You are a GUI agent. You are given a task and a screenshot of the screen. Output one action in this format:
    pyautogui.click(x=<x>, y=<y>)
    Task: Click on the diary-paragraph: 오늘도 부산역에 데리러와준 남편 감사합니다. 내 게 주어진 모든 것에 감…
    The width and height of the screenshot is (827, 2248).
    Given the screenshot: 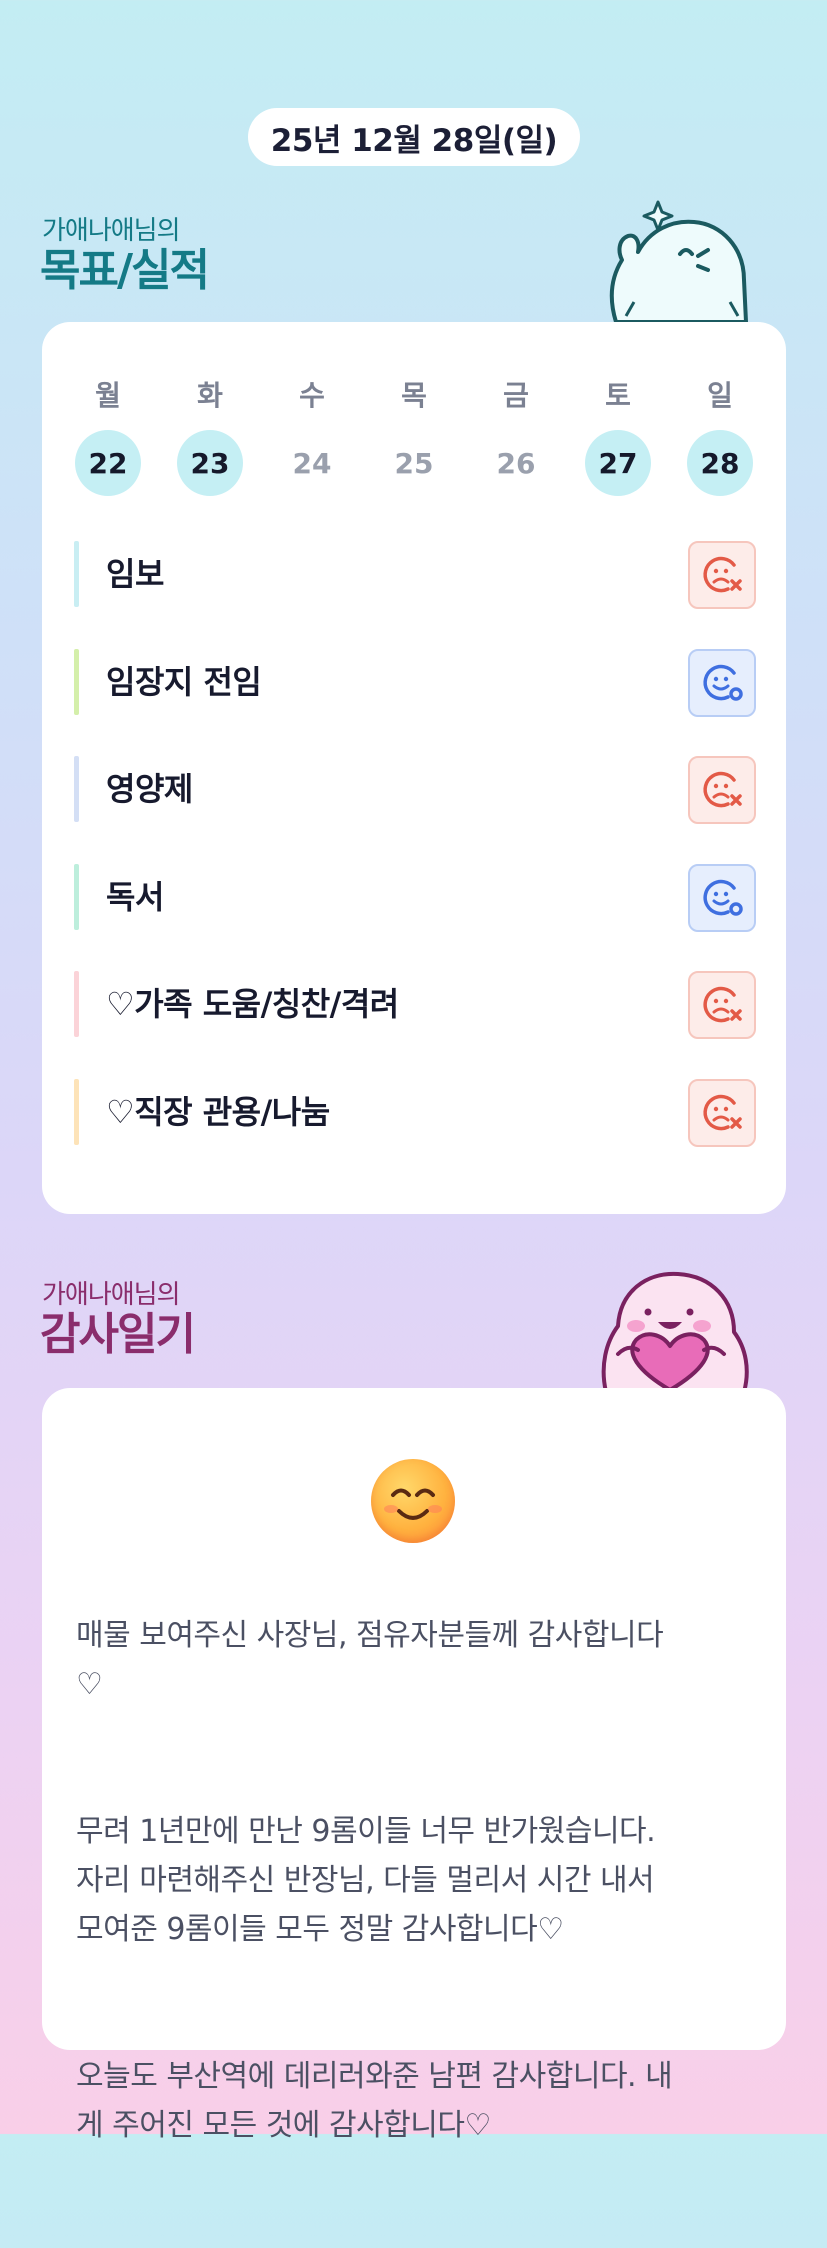 What is the action you would take?
    pyautogui.click(x=374, y=2101)
    